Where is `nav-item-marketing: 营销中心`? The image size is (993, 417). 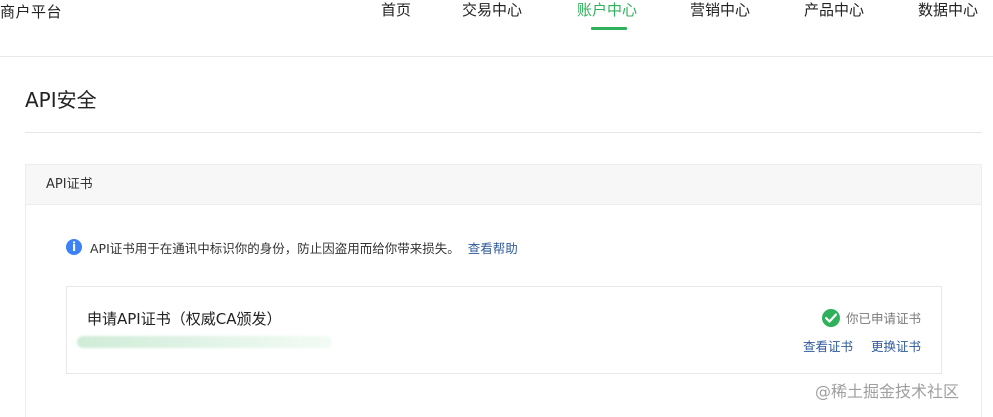 nav-item-marketing: 营销中心 is located at coordinates (720, 10).